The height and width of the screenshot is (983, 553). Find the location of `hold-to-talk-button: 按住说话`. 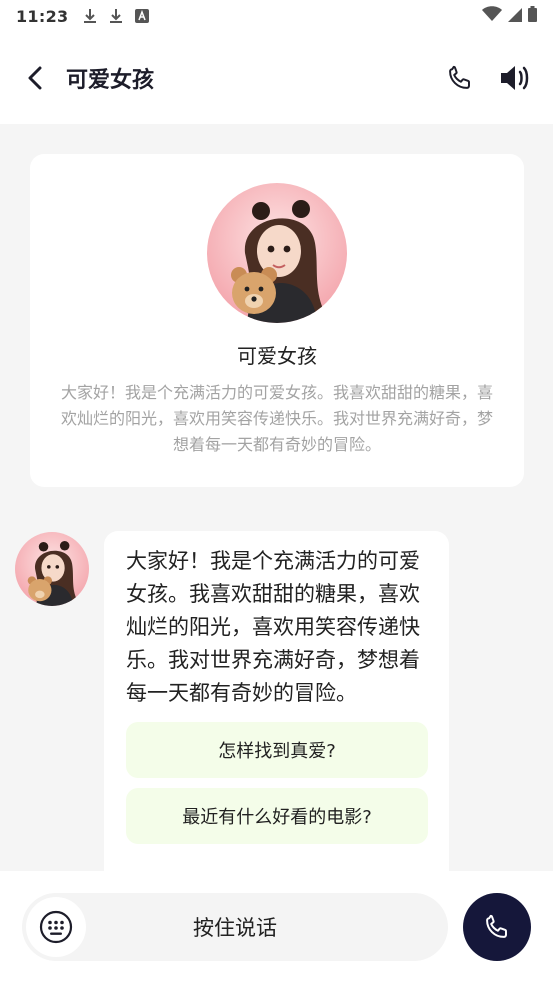

hold-to-talk-button: 按住说话 is located at coordinates (235, 927).